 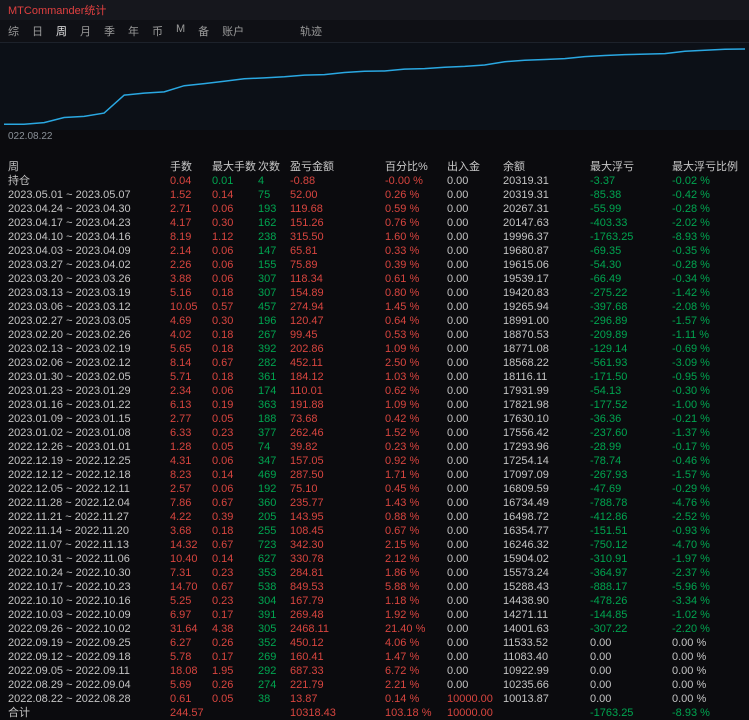 What do you see at coordinates (525, 377) in the screenshot?
I see `cell-balance: 18116.11` at bounding box center [525, 377].